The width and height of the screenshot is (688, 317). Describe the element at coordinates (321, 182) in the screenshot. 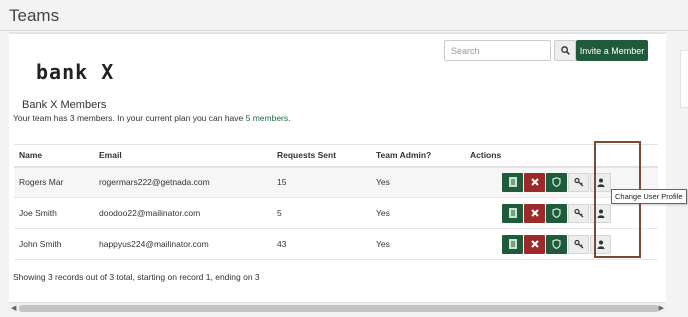

I see `cell-requests-sent: 15` at that location.